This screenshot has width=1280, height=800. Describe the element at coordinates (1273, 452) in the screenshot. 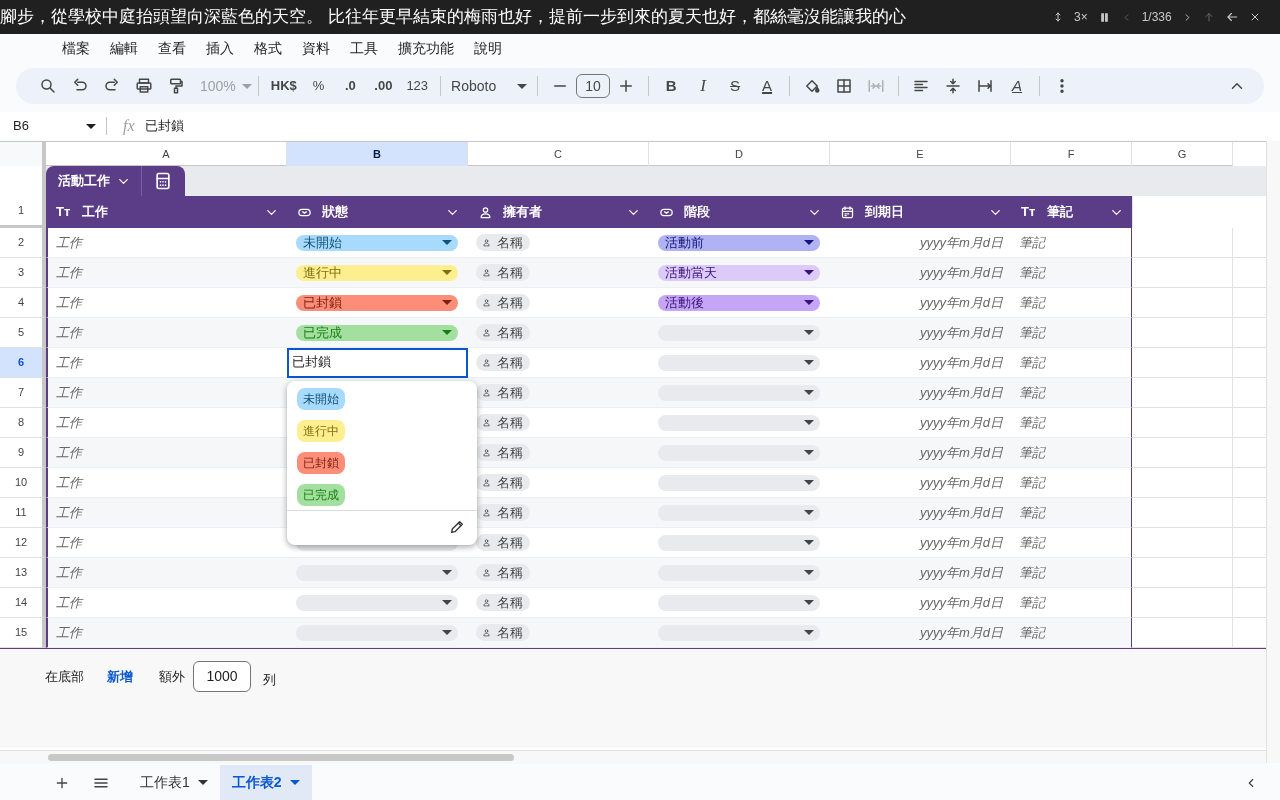

I see `vertical-scrollbar` at that location.